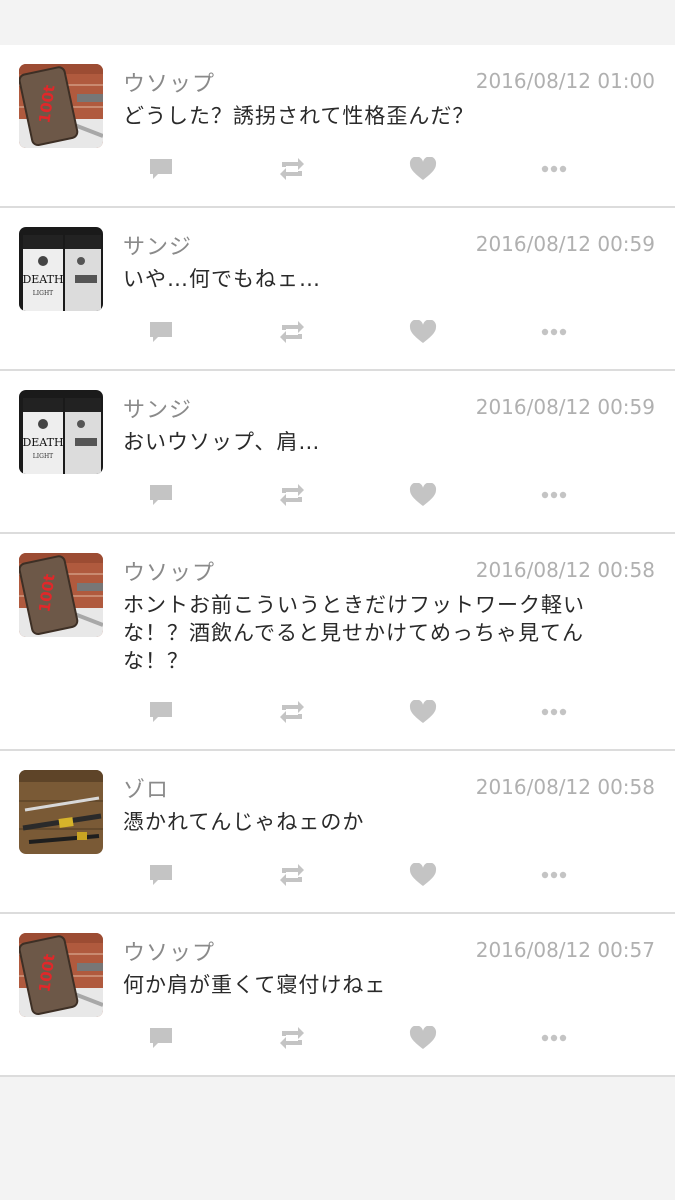 This screenshot has height=1200, width=675. I want to click on post-timestamp: 2016/08/12 00:57, so click(565, 950).